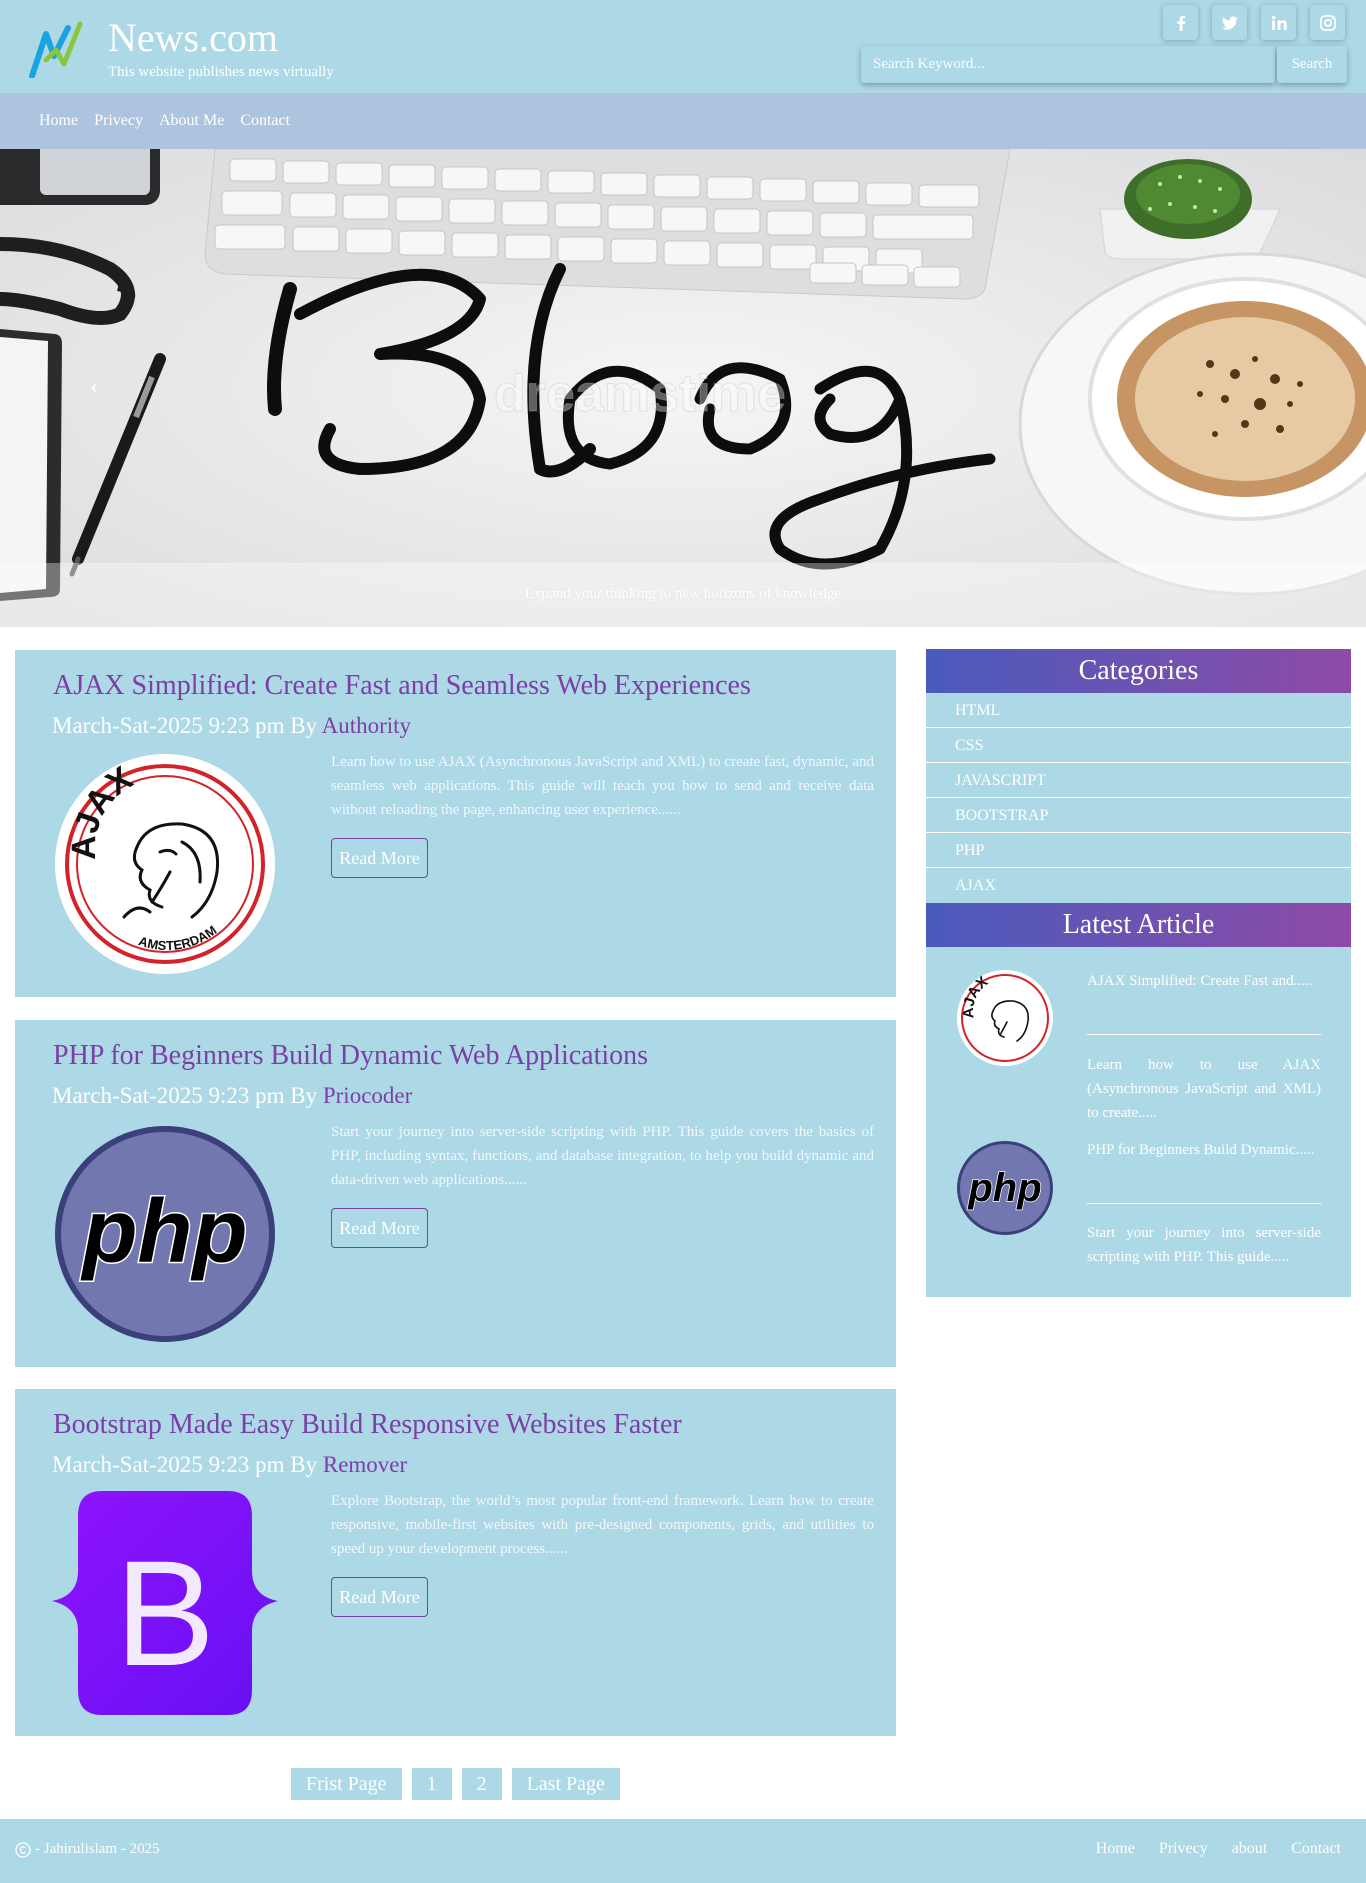 This screenshot has width=1366, height=1883. I want to click on nav-item-contact: Contact, so click(265, 121).